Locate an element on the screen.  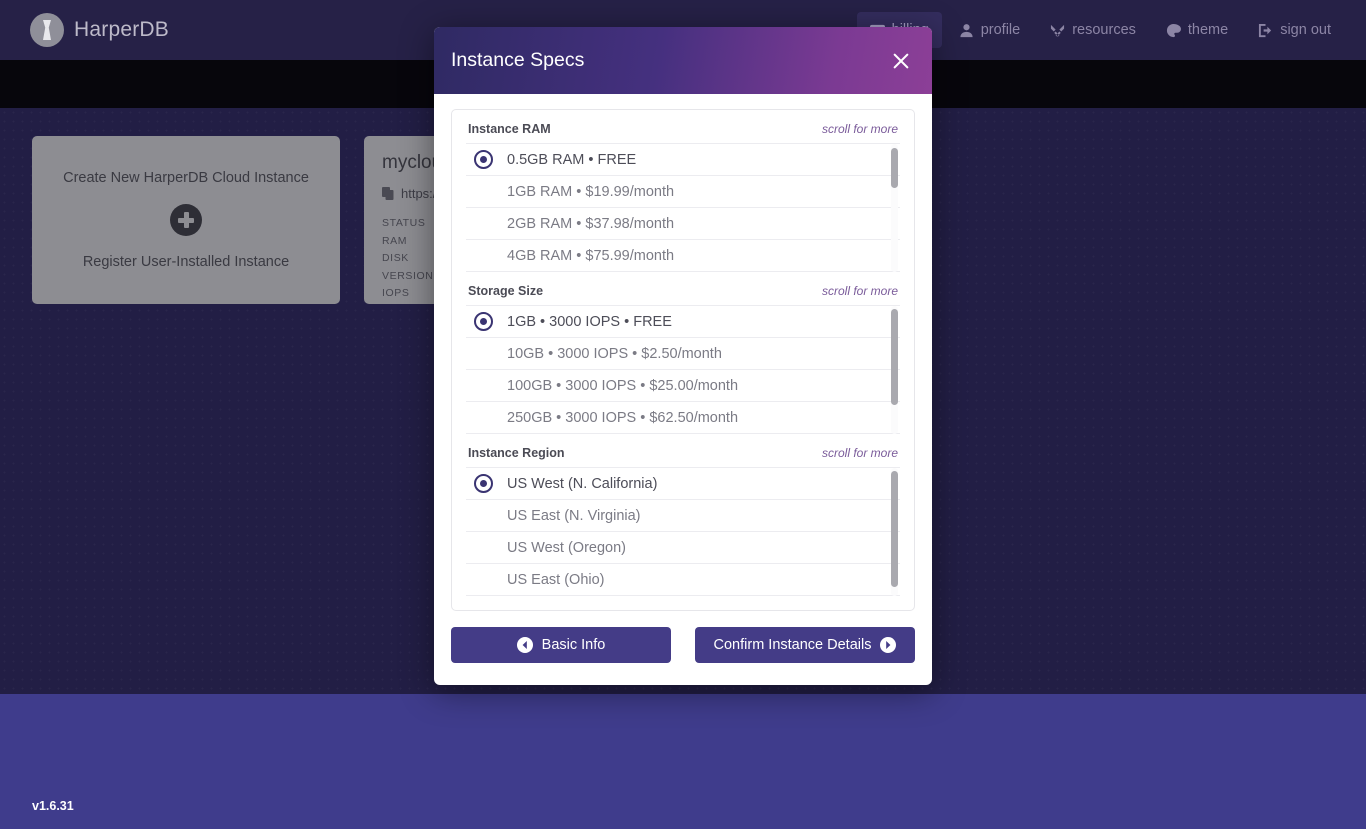
plus-circle-icon is located at coordinates (186, 220).